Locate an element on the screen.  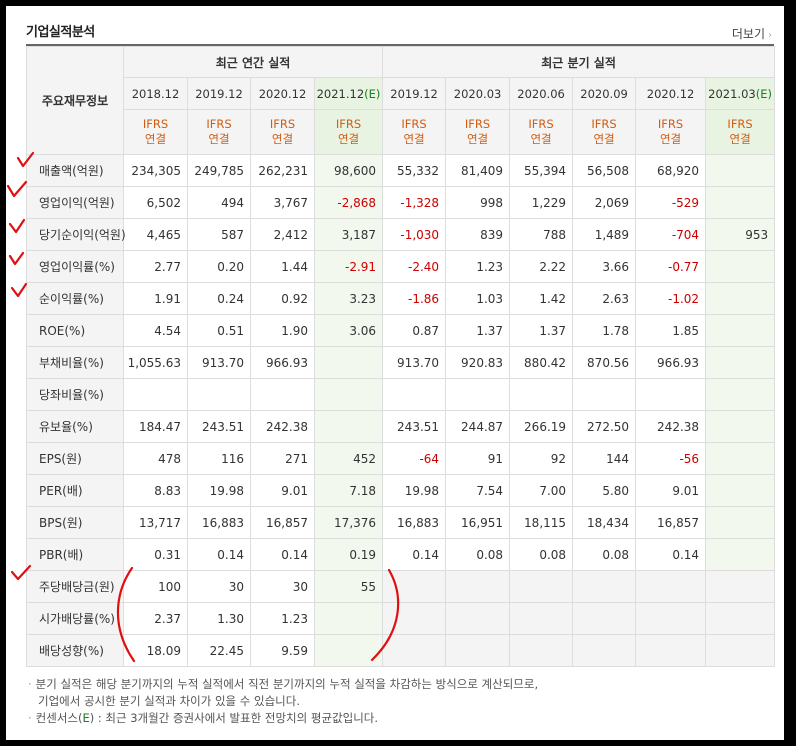
table-cell: 100 is located at coordinates (155, 586).